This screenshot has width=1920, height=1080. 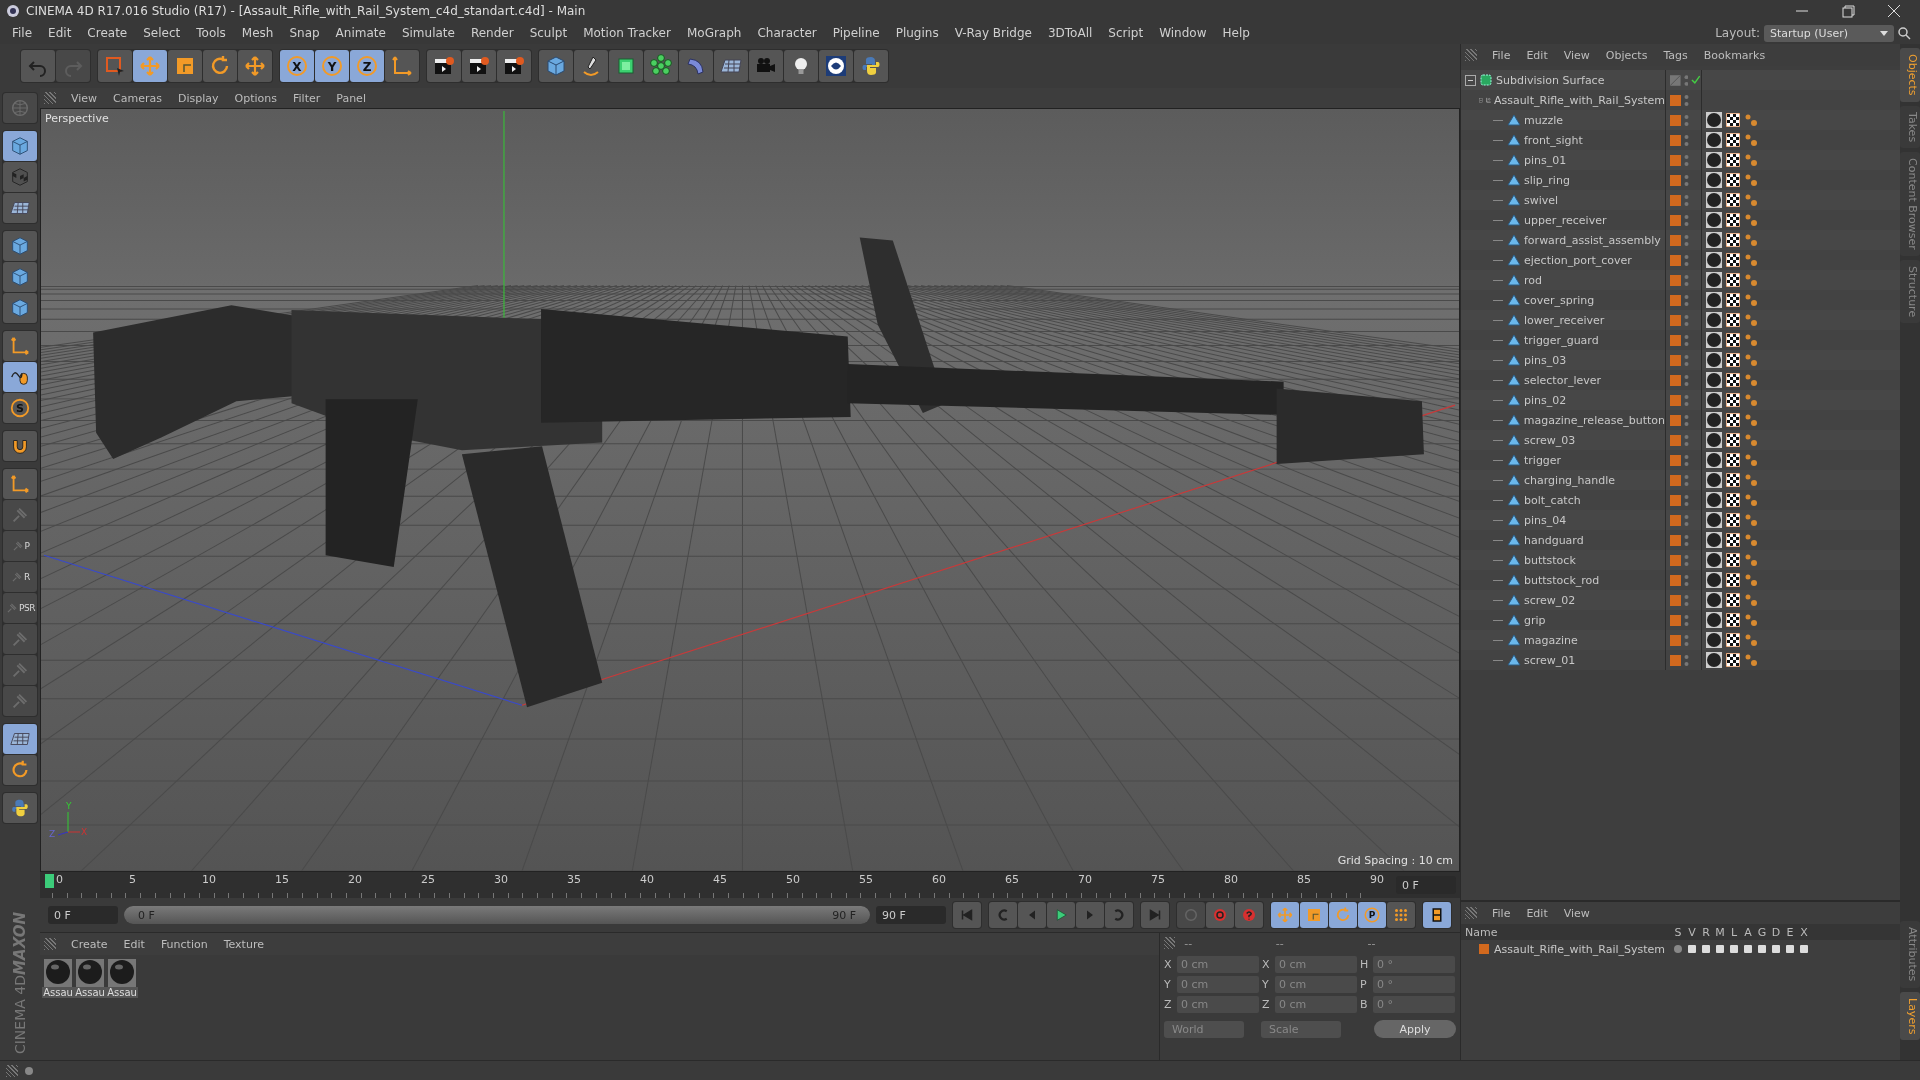 What do you see at coordinates (1910, 75) in the screenshot?
I see `side-tab: Objects` at bounding box center [1910, 75].